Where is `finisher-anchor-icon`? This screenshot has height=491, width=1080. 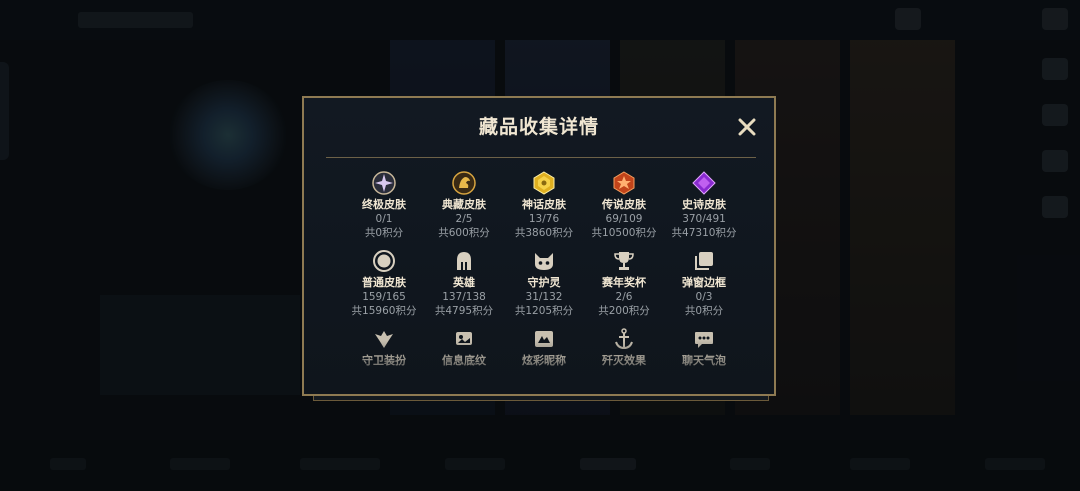 finisher-anchor-icon is located at coordinates (624, 339).